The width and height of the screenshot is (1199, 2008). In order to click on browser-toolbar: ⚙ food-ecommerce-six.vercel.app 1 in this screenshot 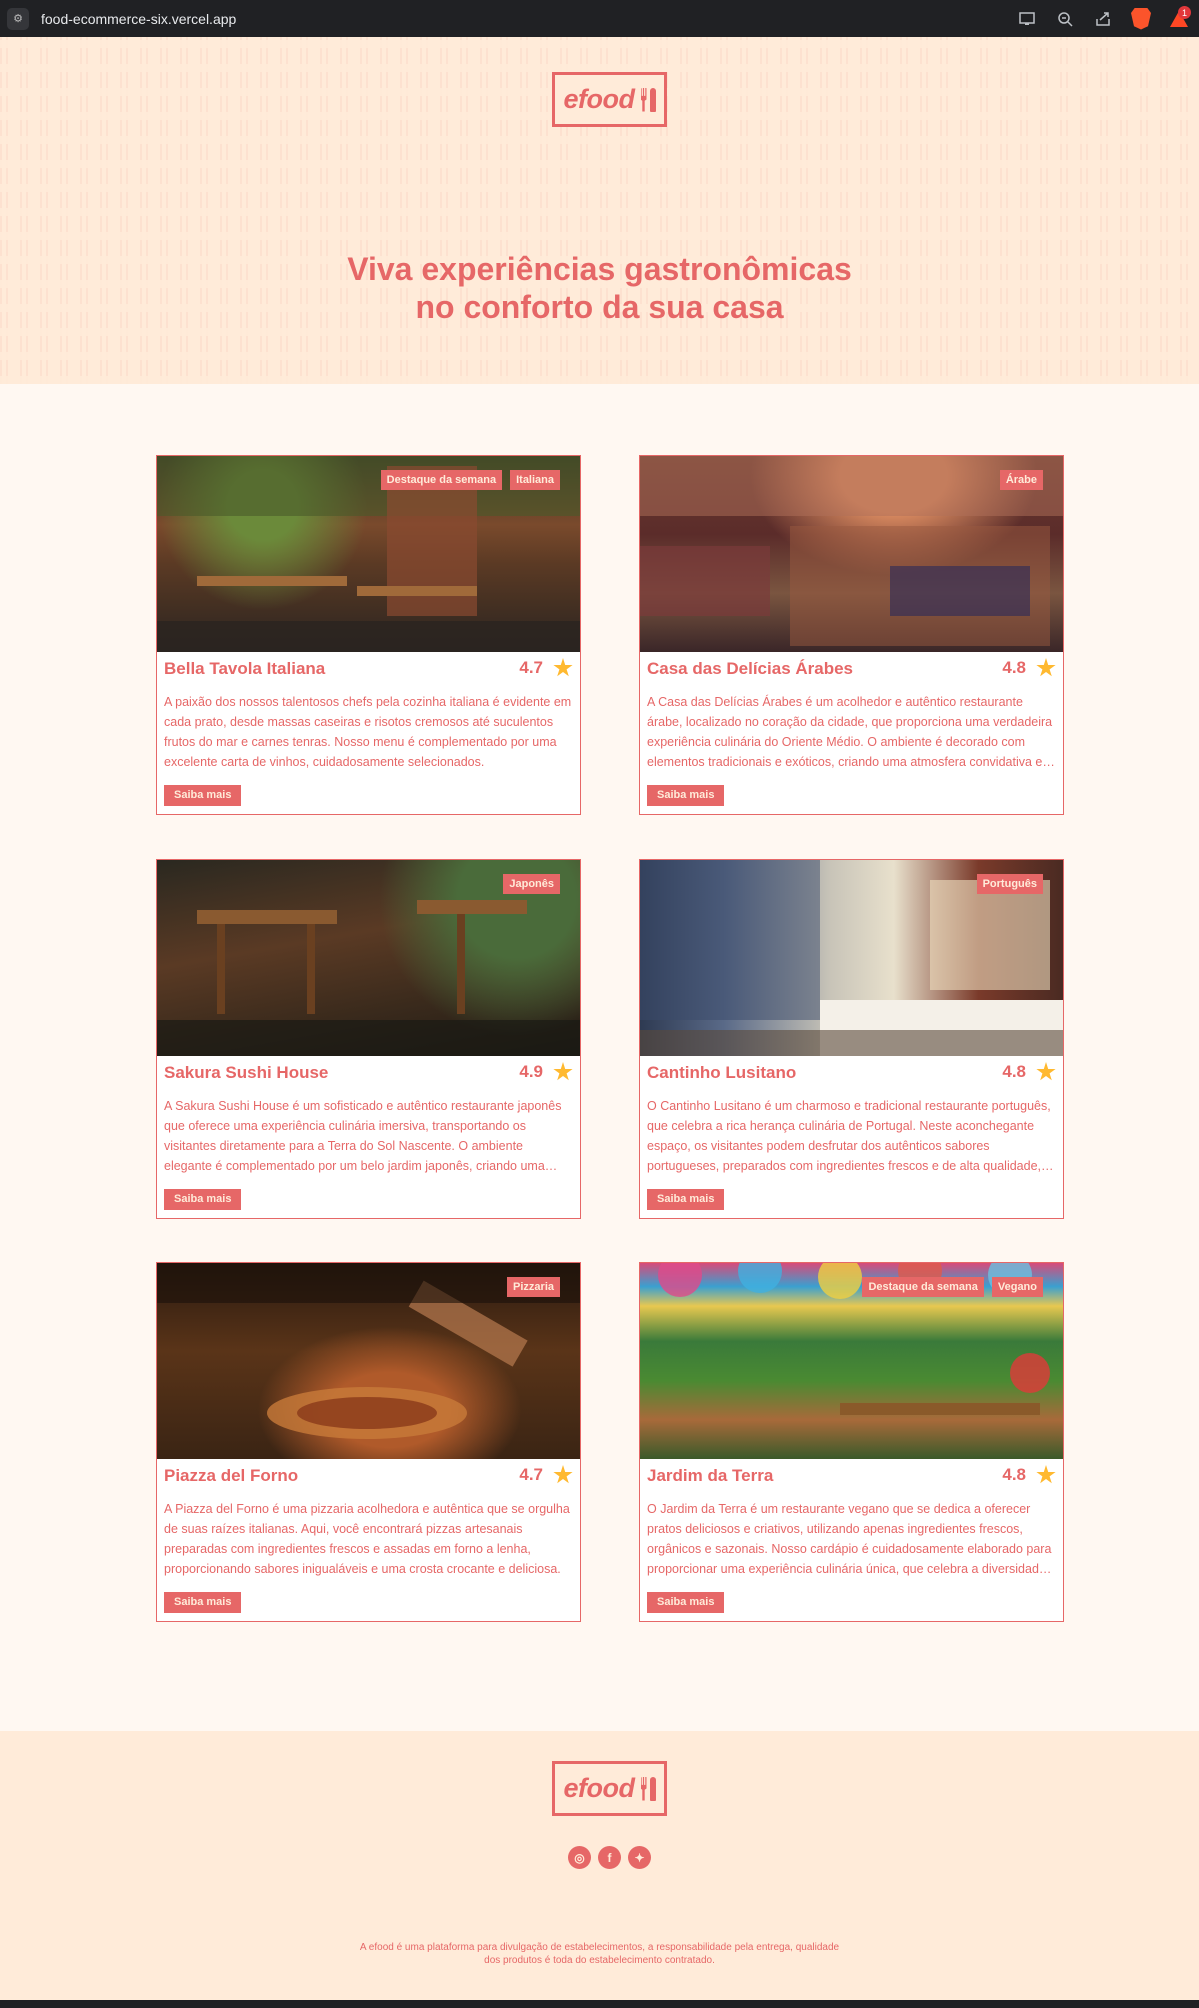, I will do `click(599, 18)`.